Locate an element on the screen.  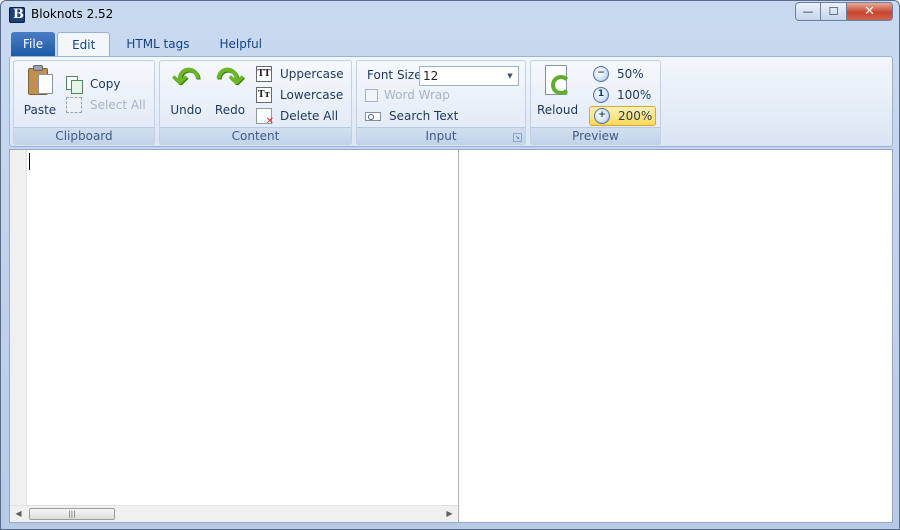
tab-file: File is located at coordinates (33, 44).